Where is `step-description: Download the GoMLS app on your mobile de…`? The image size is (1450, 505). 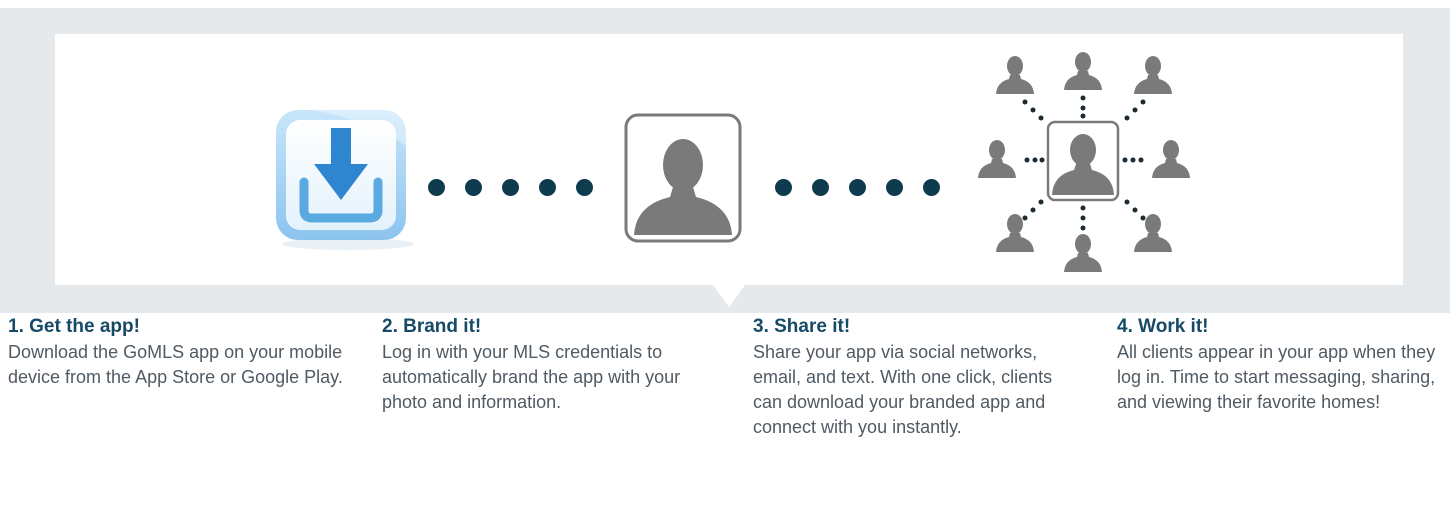
step-description: Download the GoMLS app on your mobile de… is located at coordinates (175, 364).